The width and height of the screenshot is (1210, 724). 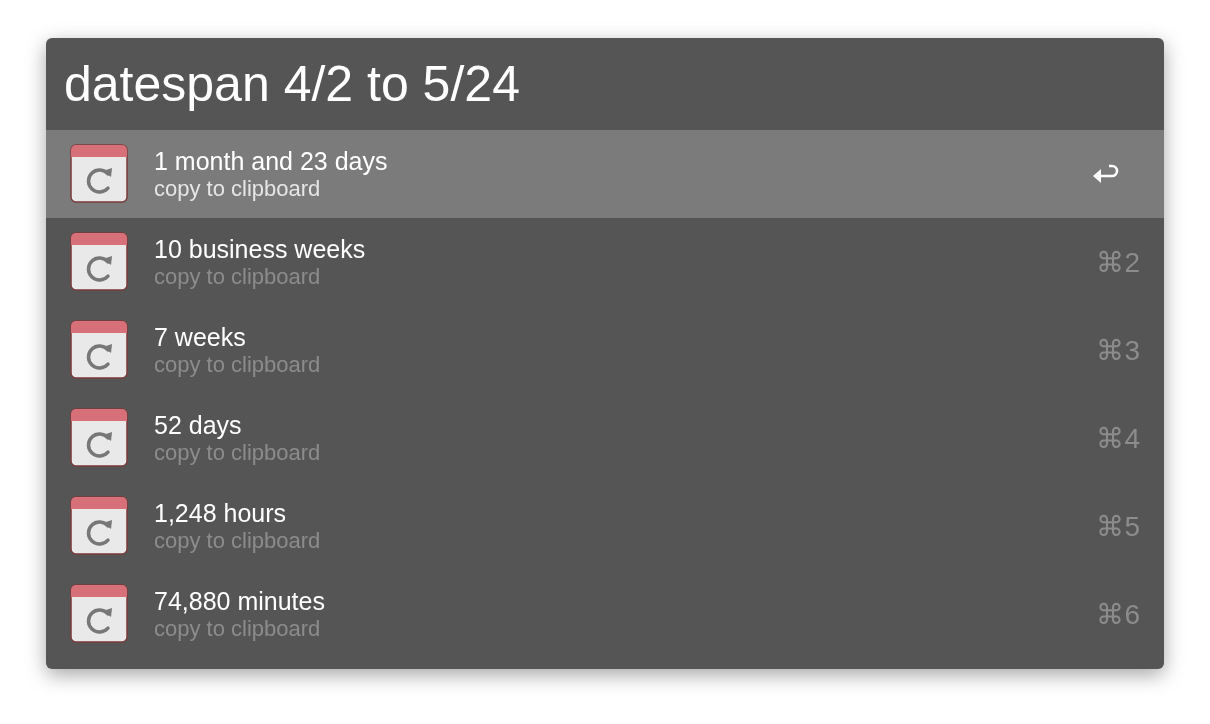 I want to click on result-title: 52 days, so click(x=198, y=425).